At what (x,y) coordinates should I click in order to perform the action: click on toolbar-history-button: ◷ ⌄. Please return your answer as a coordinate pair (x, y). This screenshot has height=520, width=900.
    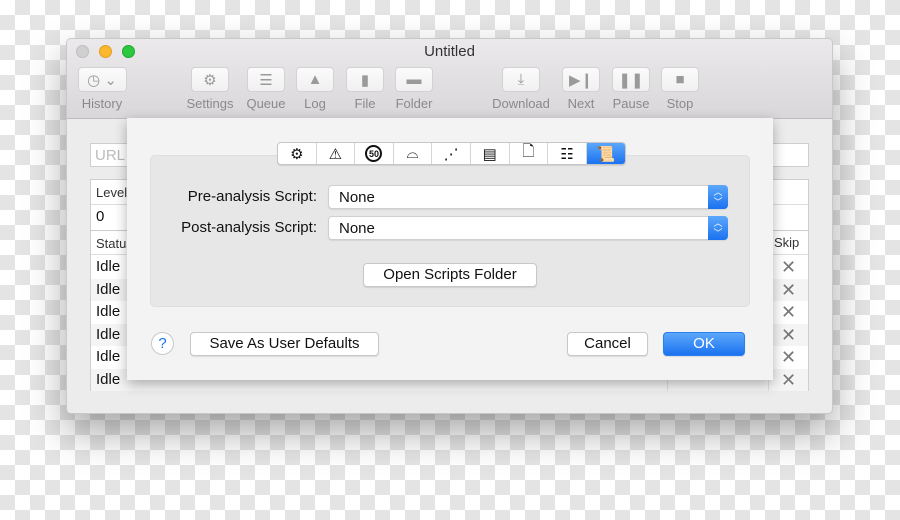
    Looking at the image, I should click on (102, 79).